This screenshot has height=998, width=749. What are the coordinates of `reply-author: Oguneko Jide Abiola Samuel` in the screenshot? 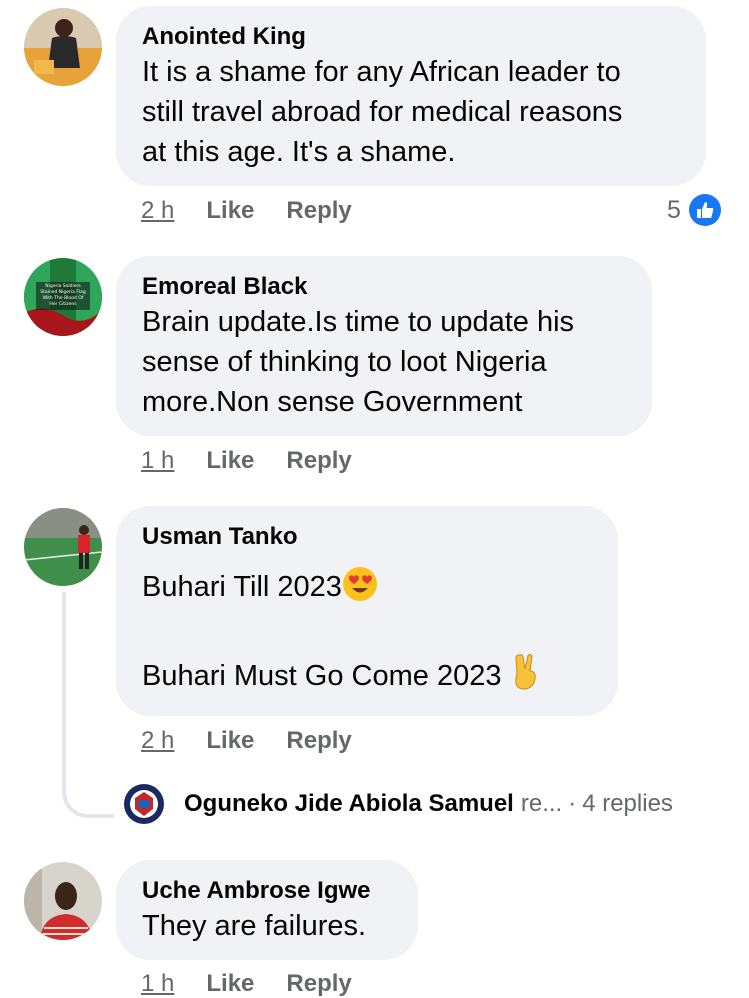 It's located at (349, 803).